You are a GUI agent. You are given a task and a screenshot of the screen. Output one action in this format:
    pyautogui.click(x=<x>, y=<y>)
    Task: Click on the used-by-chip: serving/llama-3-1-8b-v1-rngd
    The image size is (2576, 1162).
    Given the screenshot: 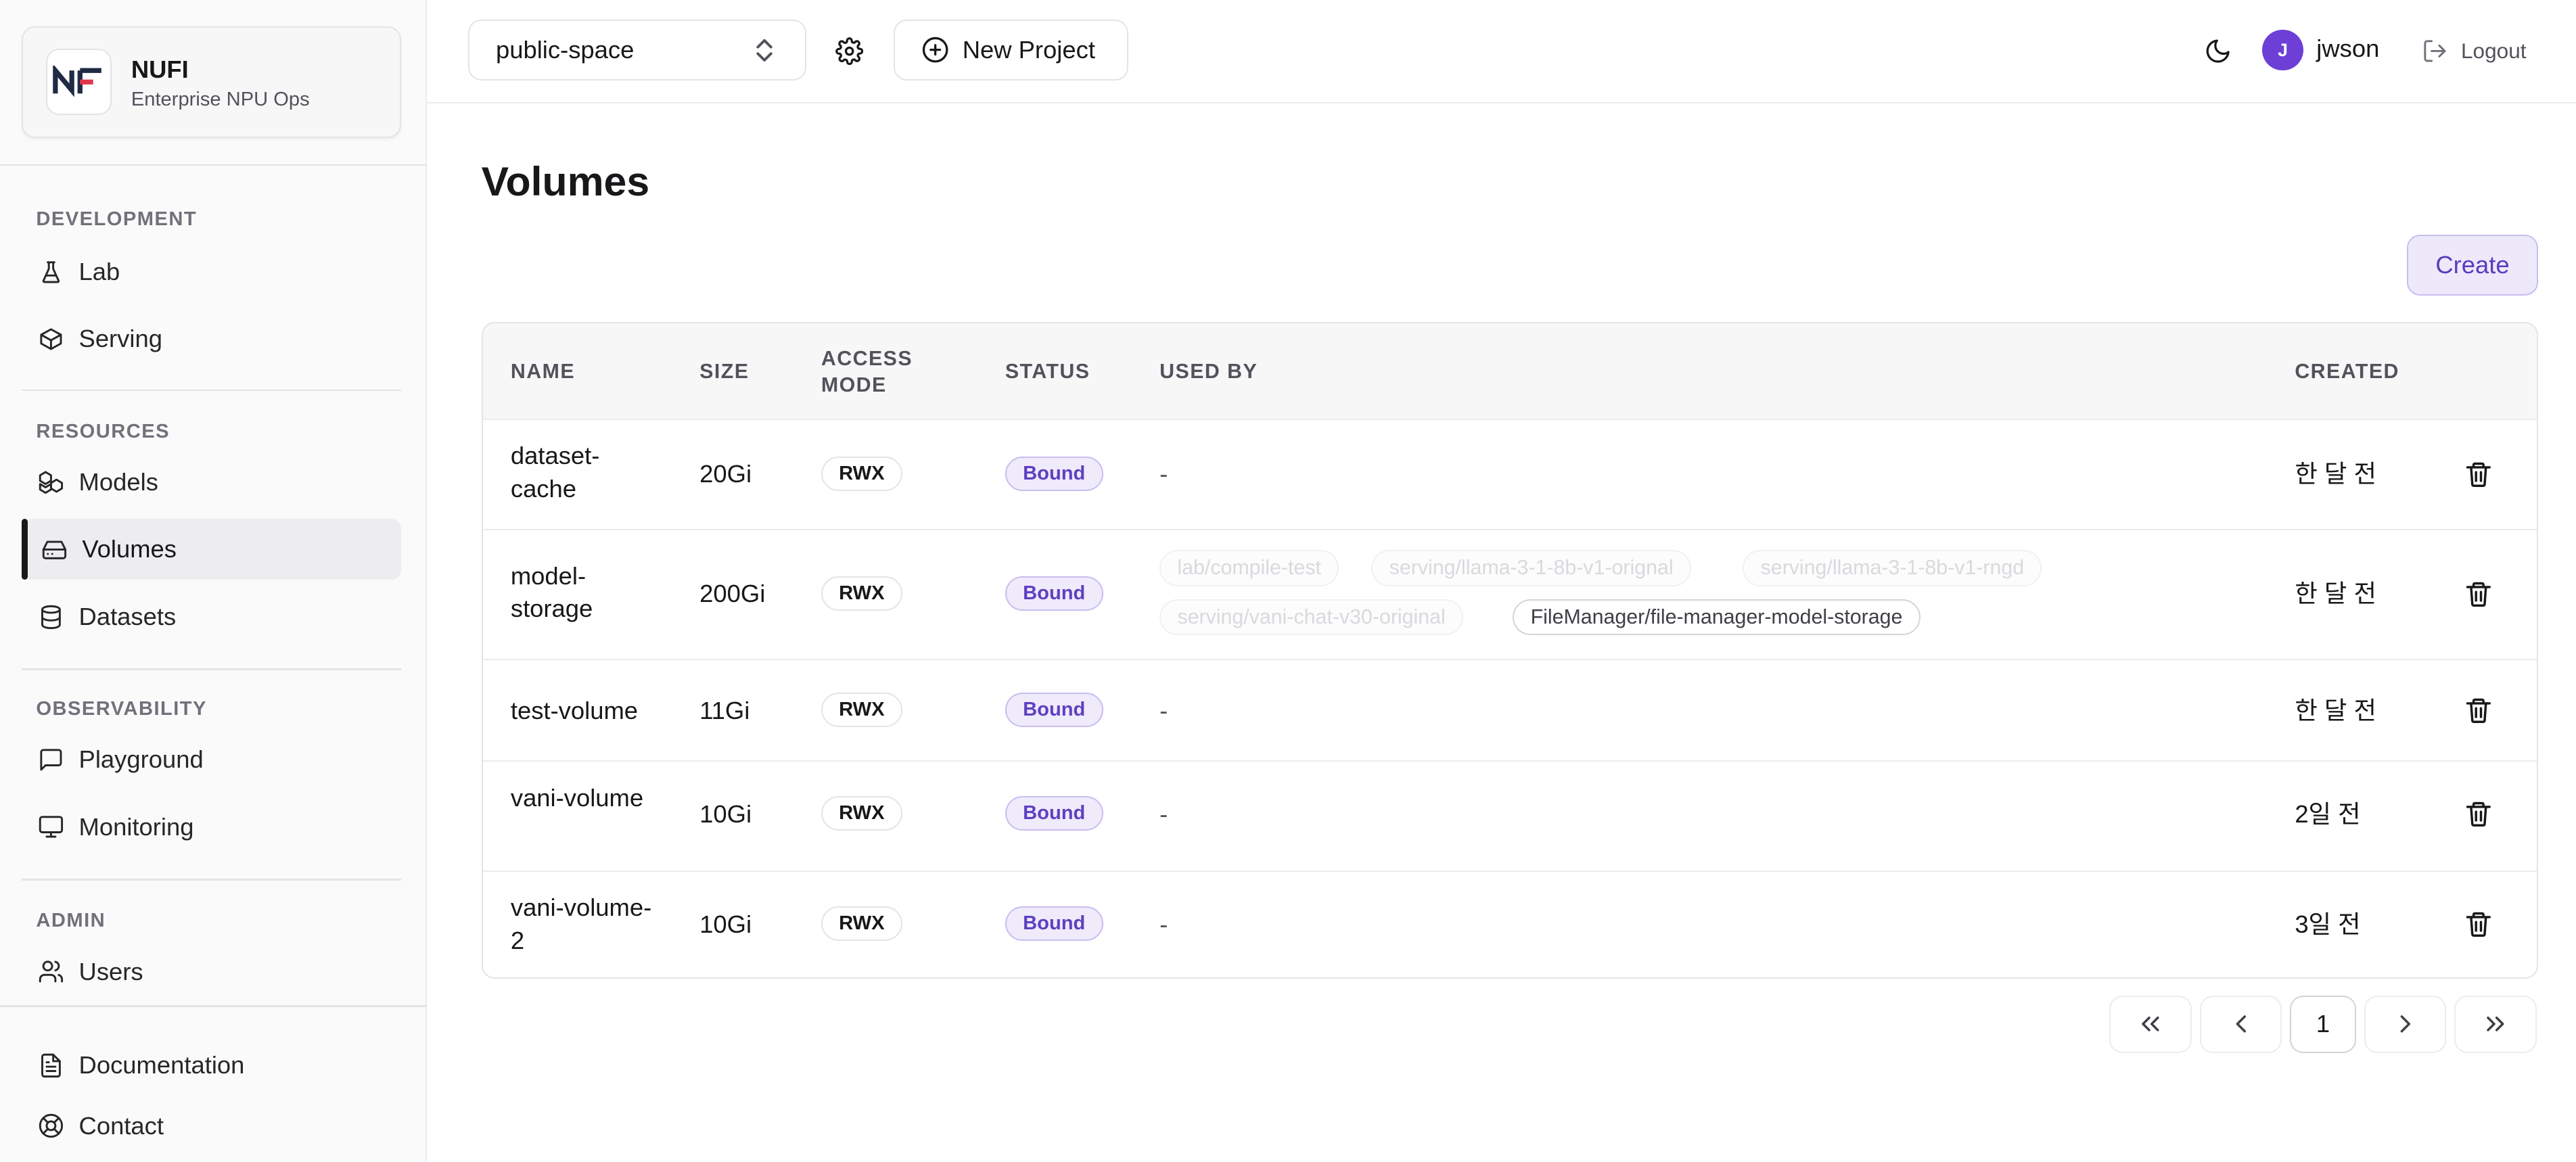 What is the action you would take?
    pyautogui.click(x=1892, y=568)
    